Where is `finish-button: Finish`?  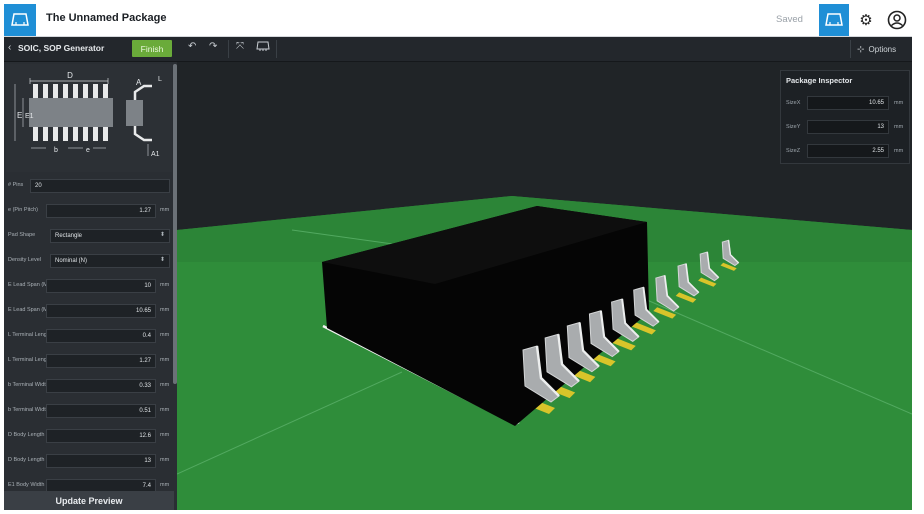
finish-button: Finish is located at coordinates (152, 48).